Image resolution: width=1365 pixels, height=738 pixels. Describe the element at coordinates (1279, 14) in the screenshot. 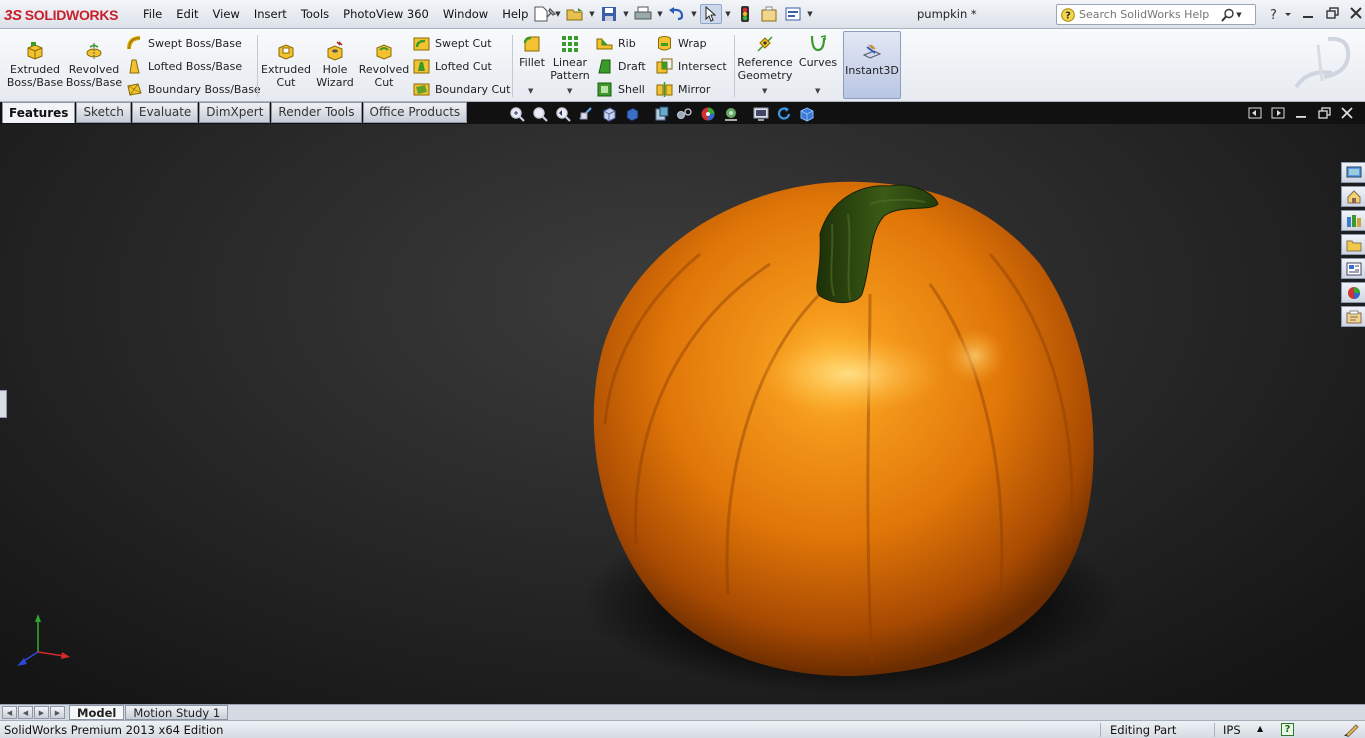

I see `help-menu-button: ?` at that location.